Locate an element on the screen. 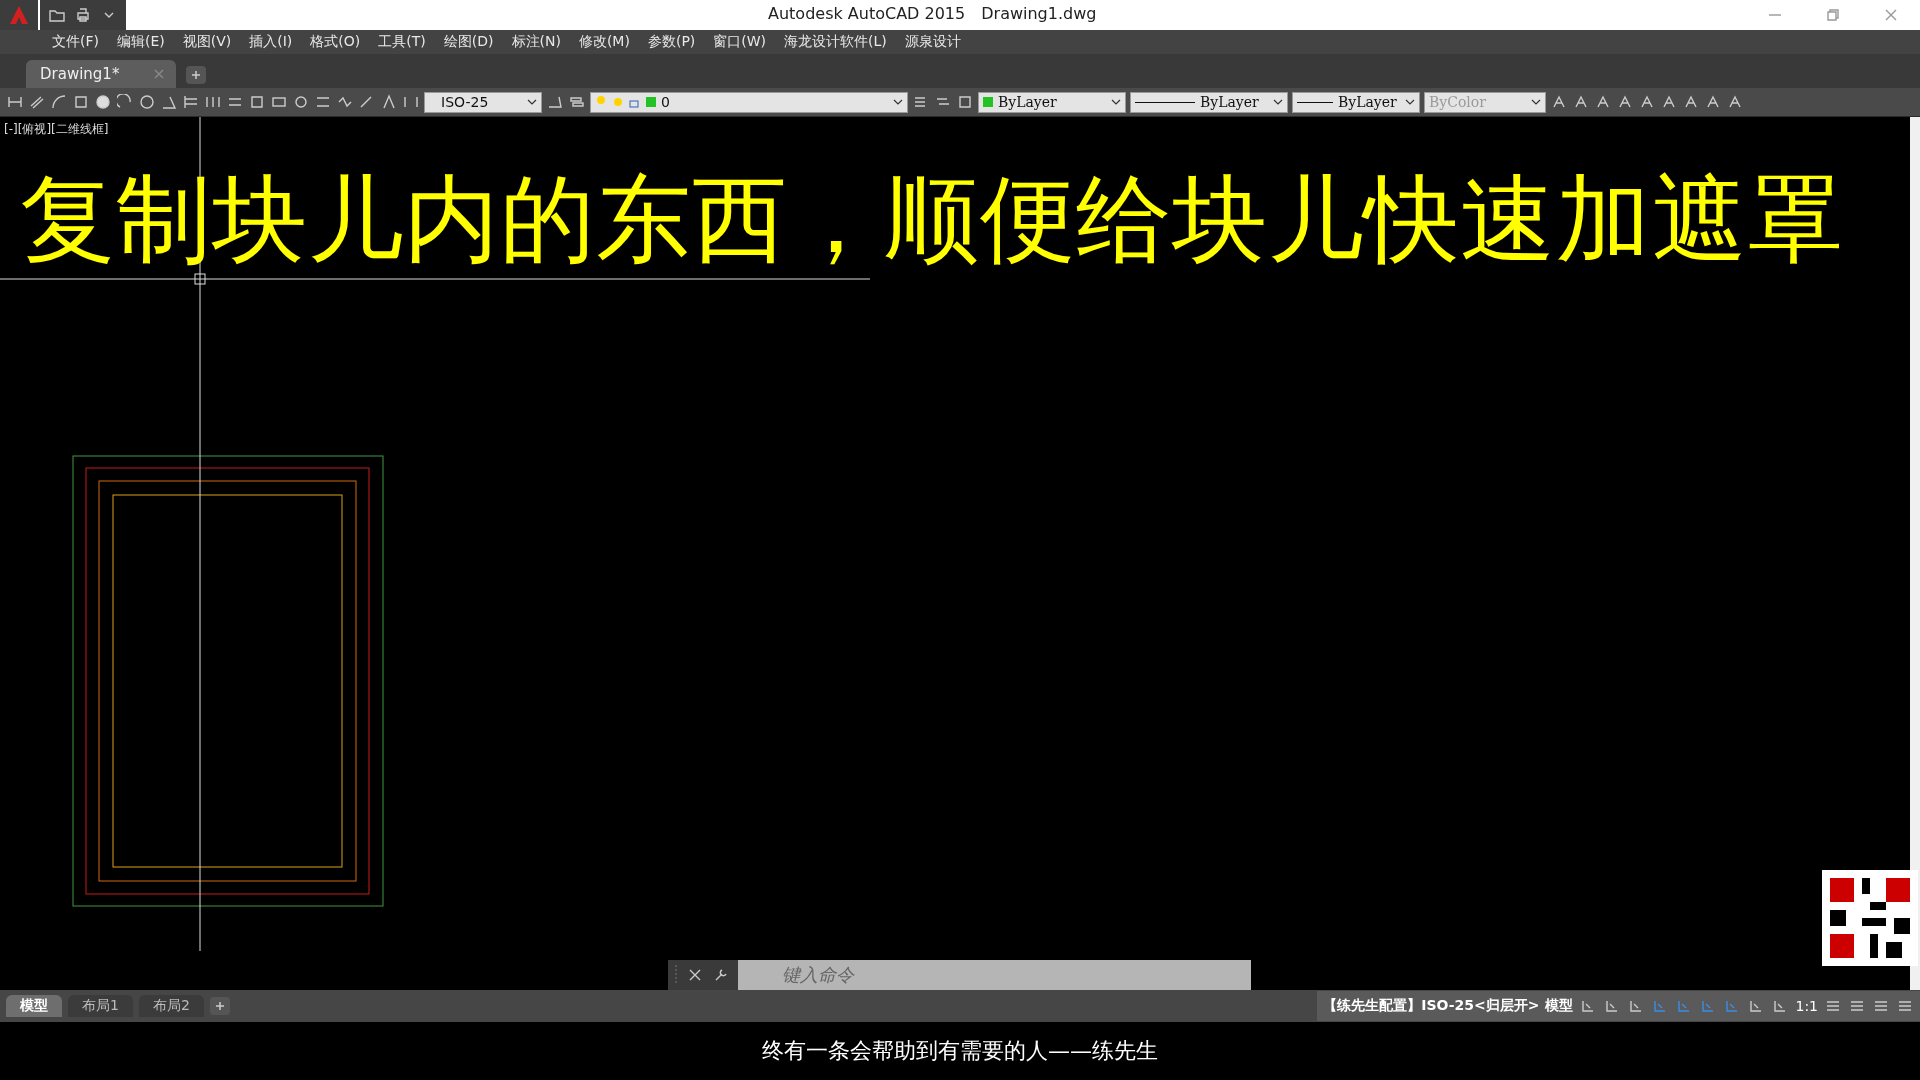  scrollbar is located at coordinates (1915, 553).